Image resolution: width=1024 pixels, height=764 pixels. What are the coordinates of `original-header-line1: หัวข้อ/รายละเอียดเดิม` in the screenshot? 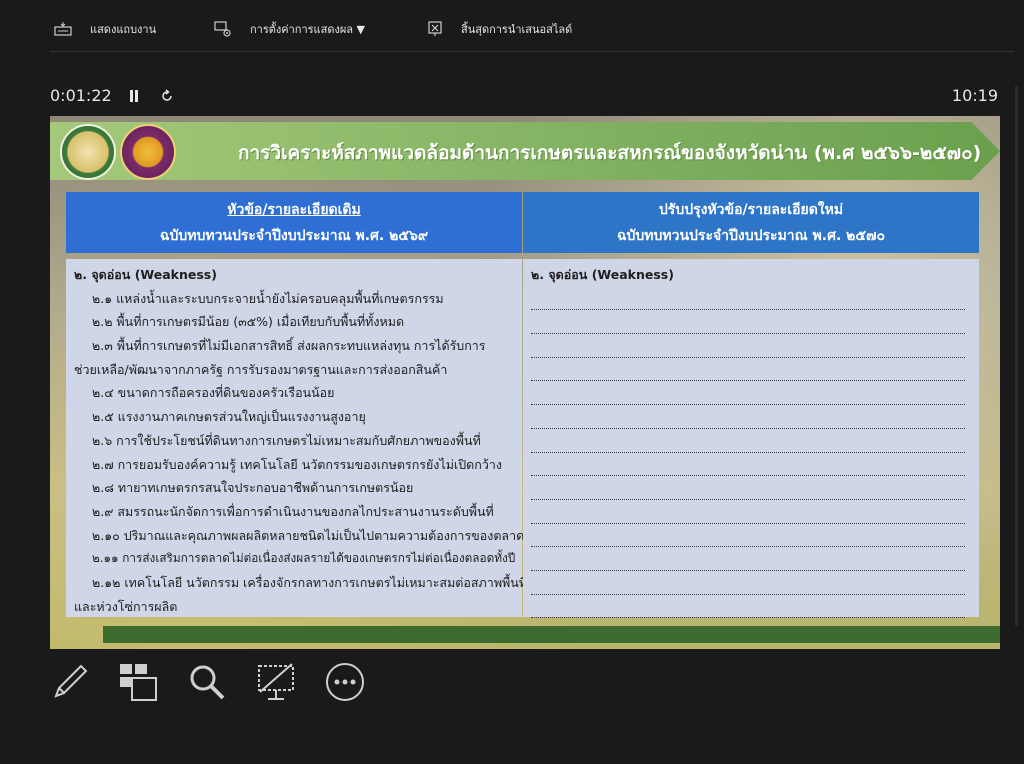 It's located at (294, 209).